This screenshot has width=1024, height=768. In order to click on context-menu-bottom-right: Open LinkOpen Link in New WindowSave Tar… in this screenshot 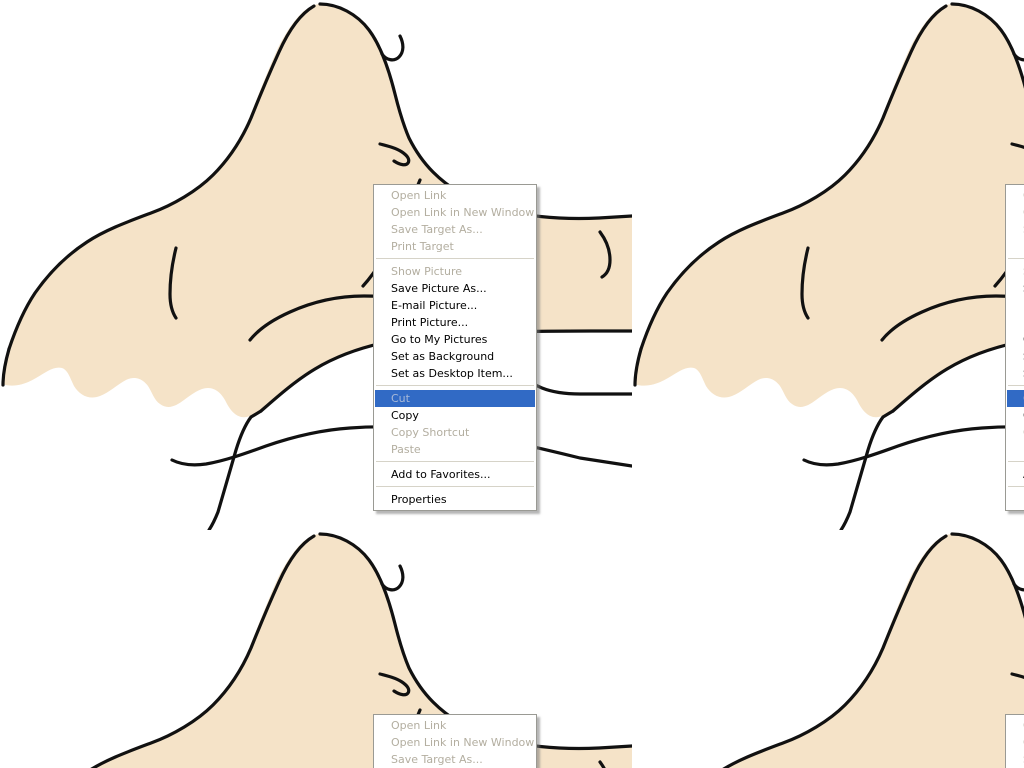, I will do `click(1014, 741)`.